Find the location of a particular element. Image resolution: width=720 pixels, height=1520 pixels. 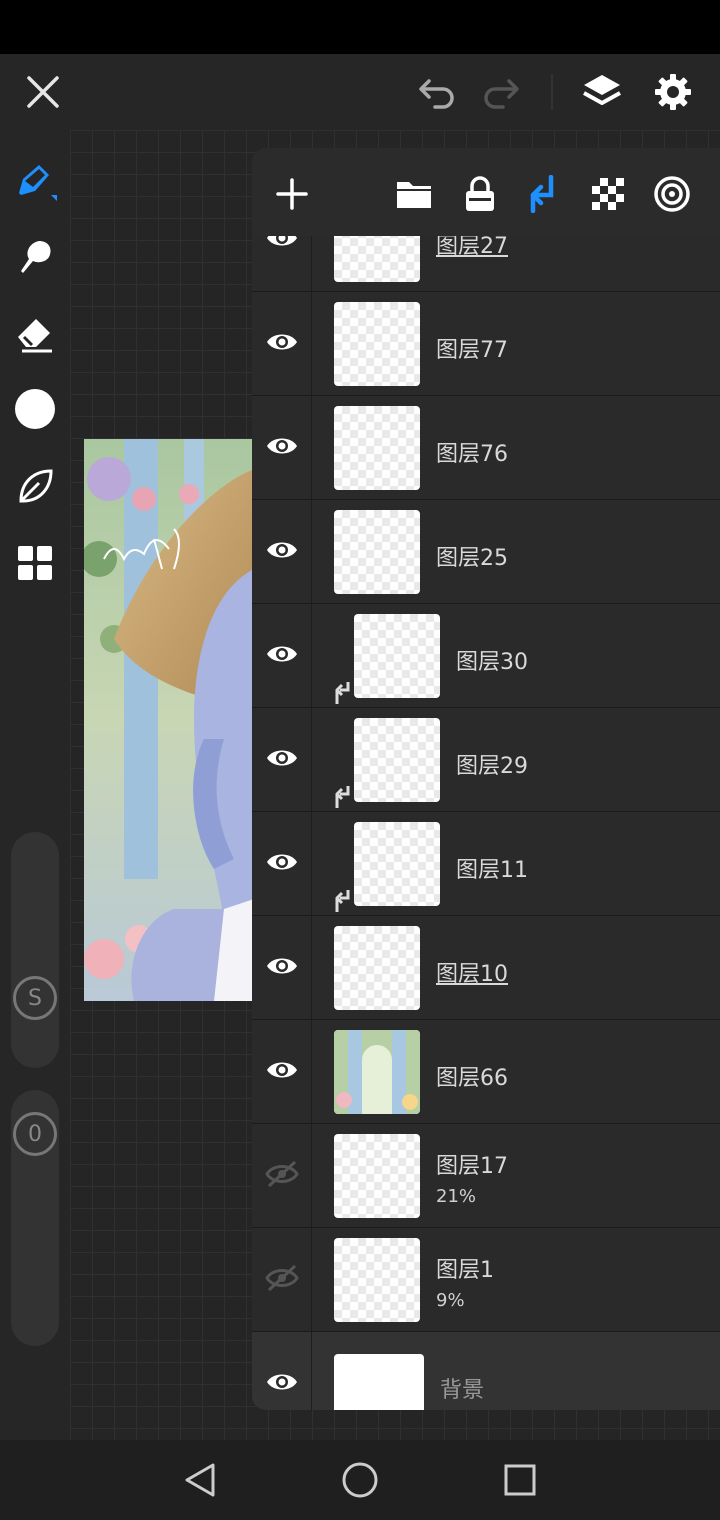

gear-icon is located at coordinates (673, 92).